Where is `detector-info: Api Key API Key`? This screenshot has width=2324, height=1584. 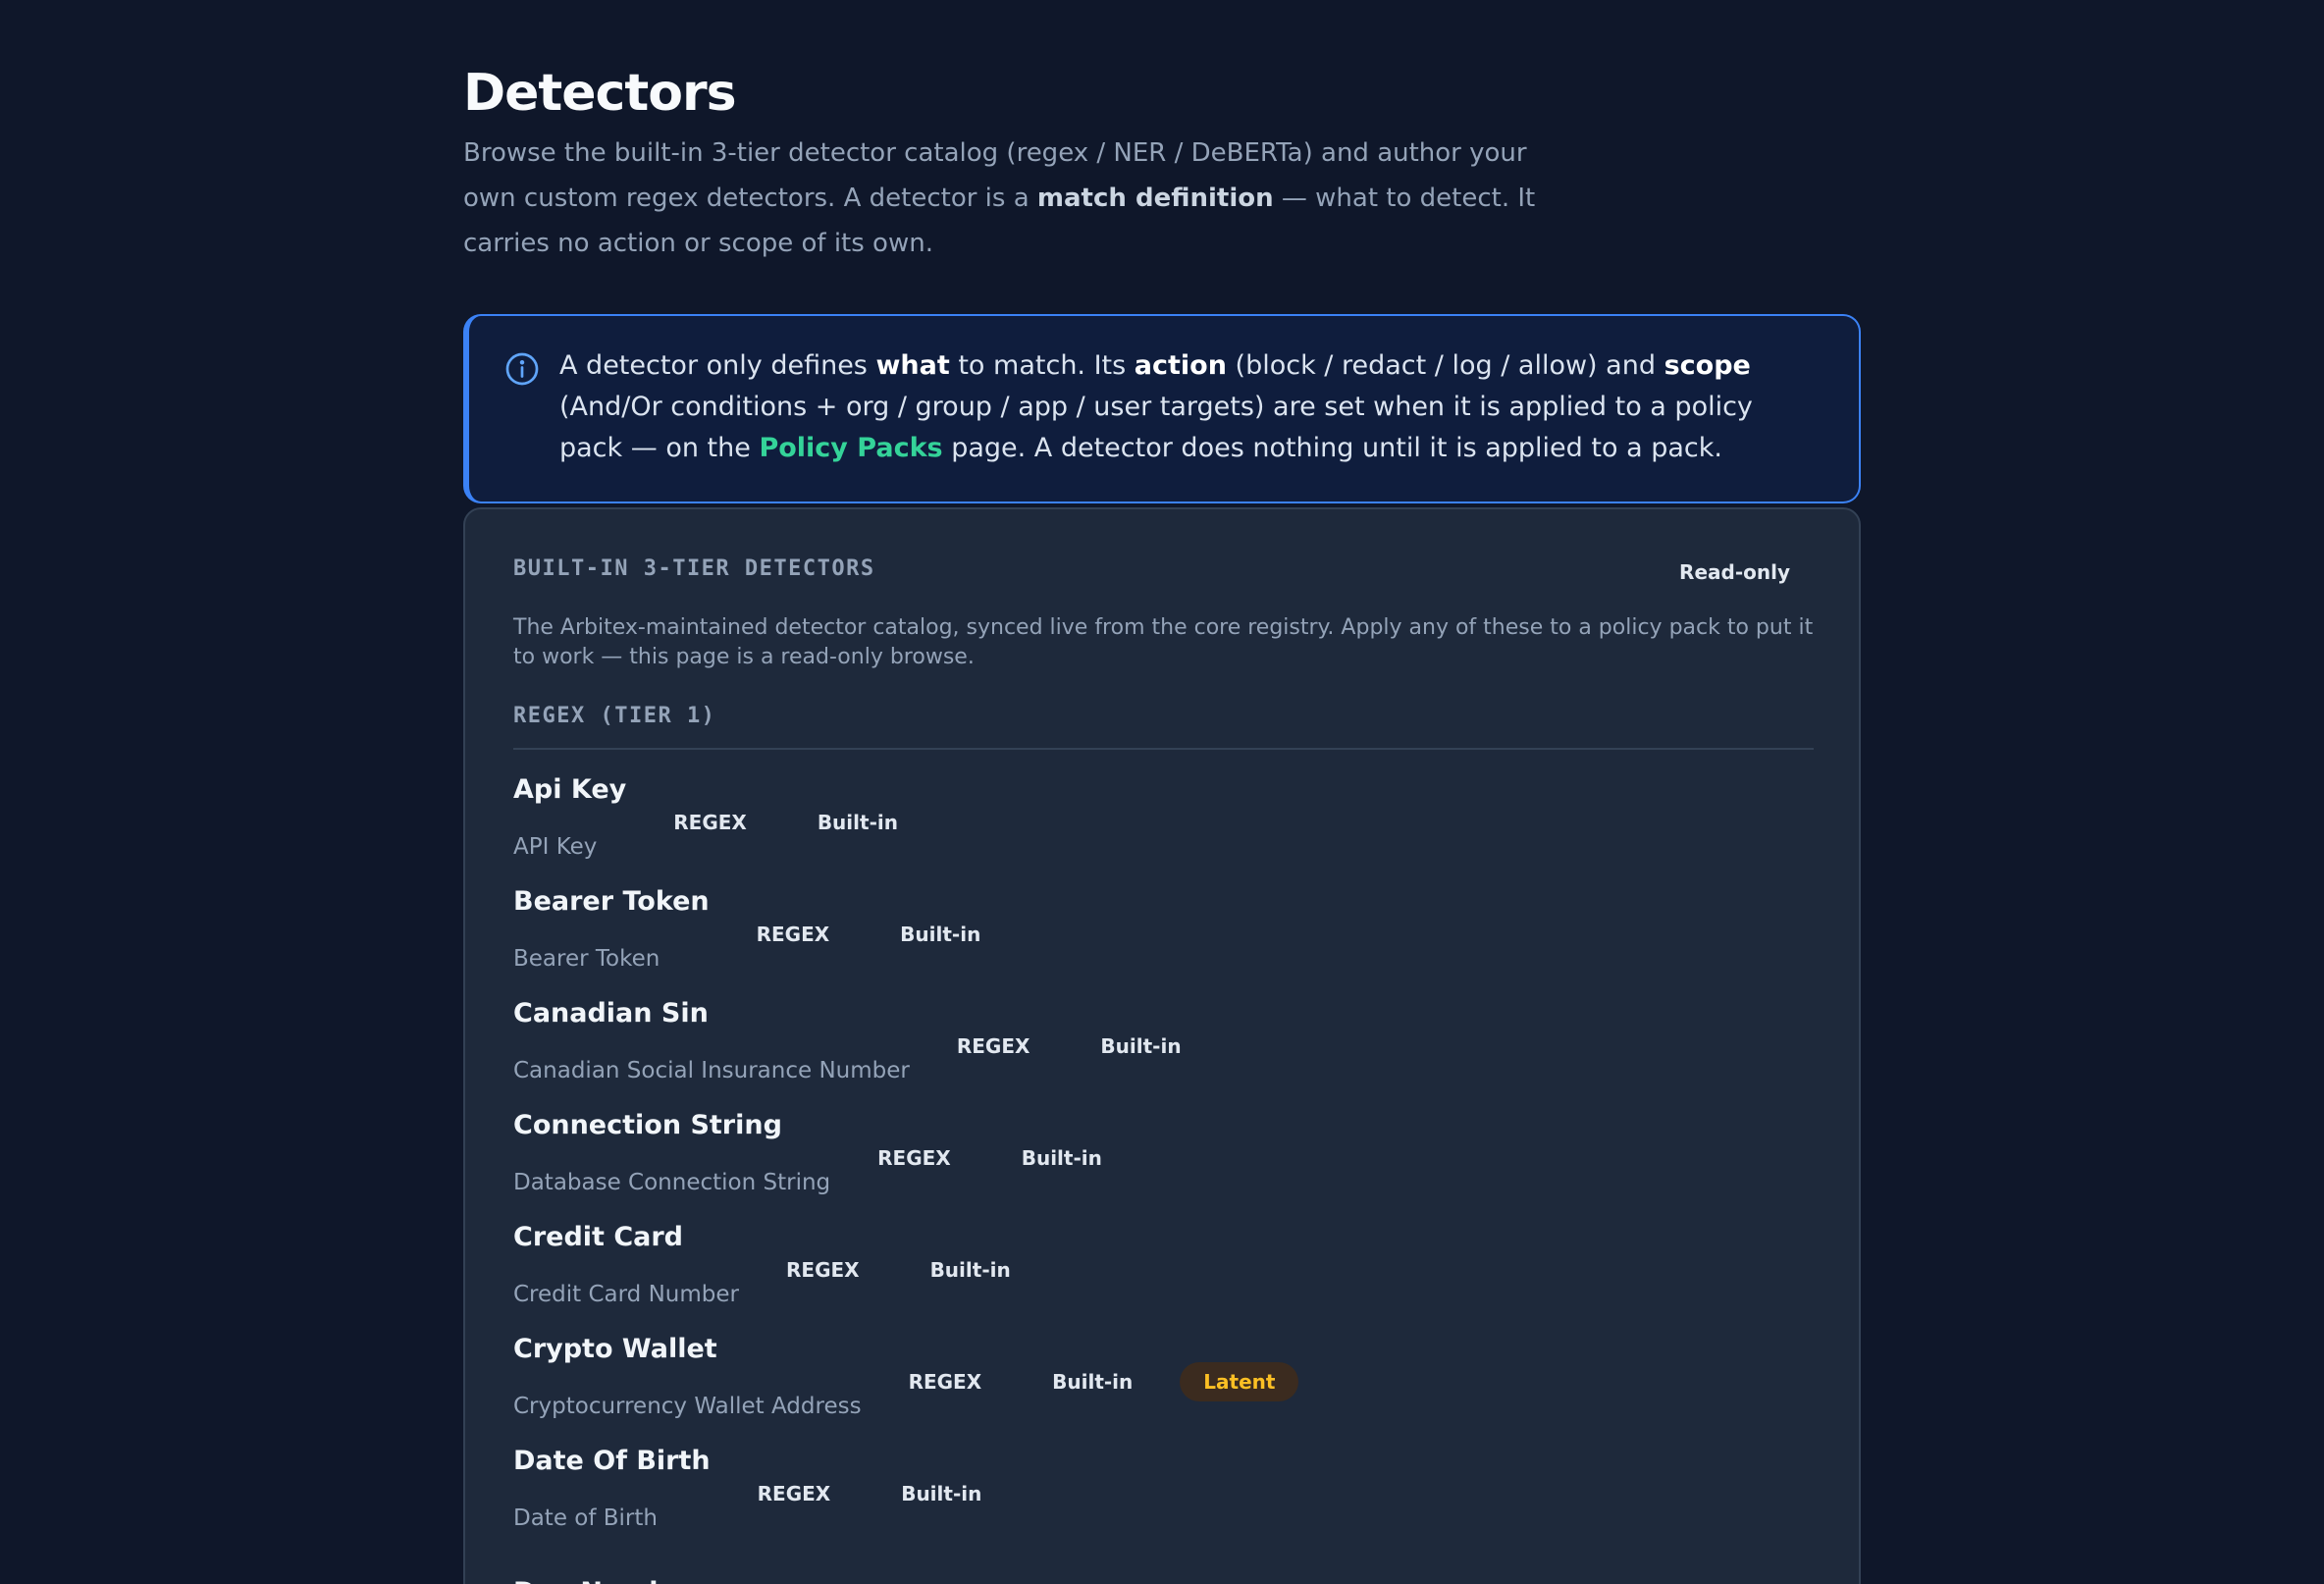
detector-info: Api Key API Key is located at coordinates (570, 819).